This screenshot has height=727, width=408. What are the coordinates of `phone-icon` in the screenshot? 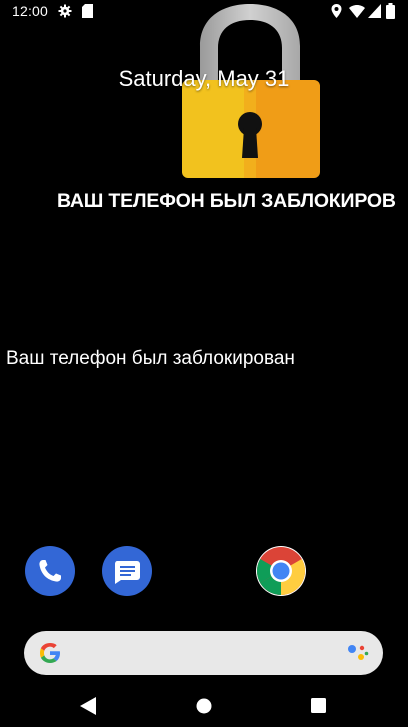 It's located at (50, 571).